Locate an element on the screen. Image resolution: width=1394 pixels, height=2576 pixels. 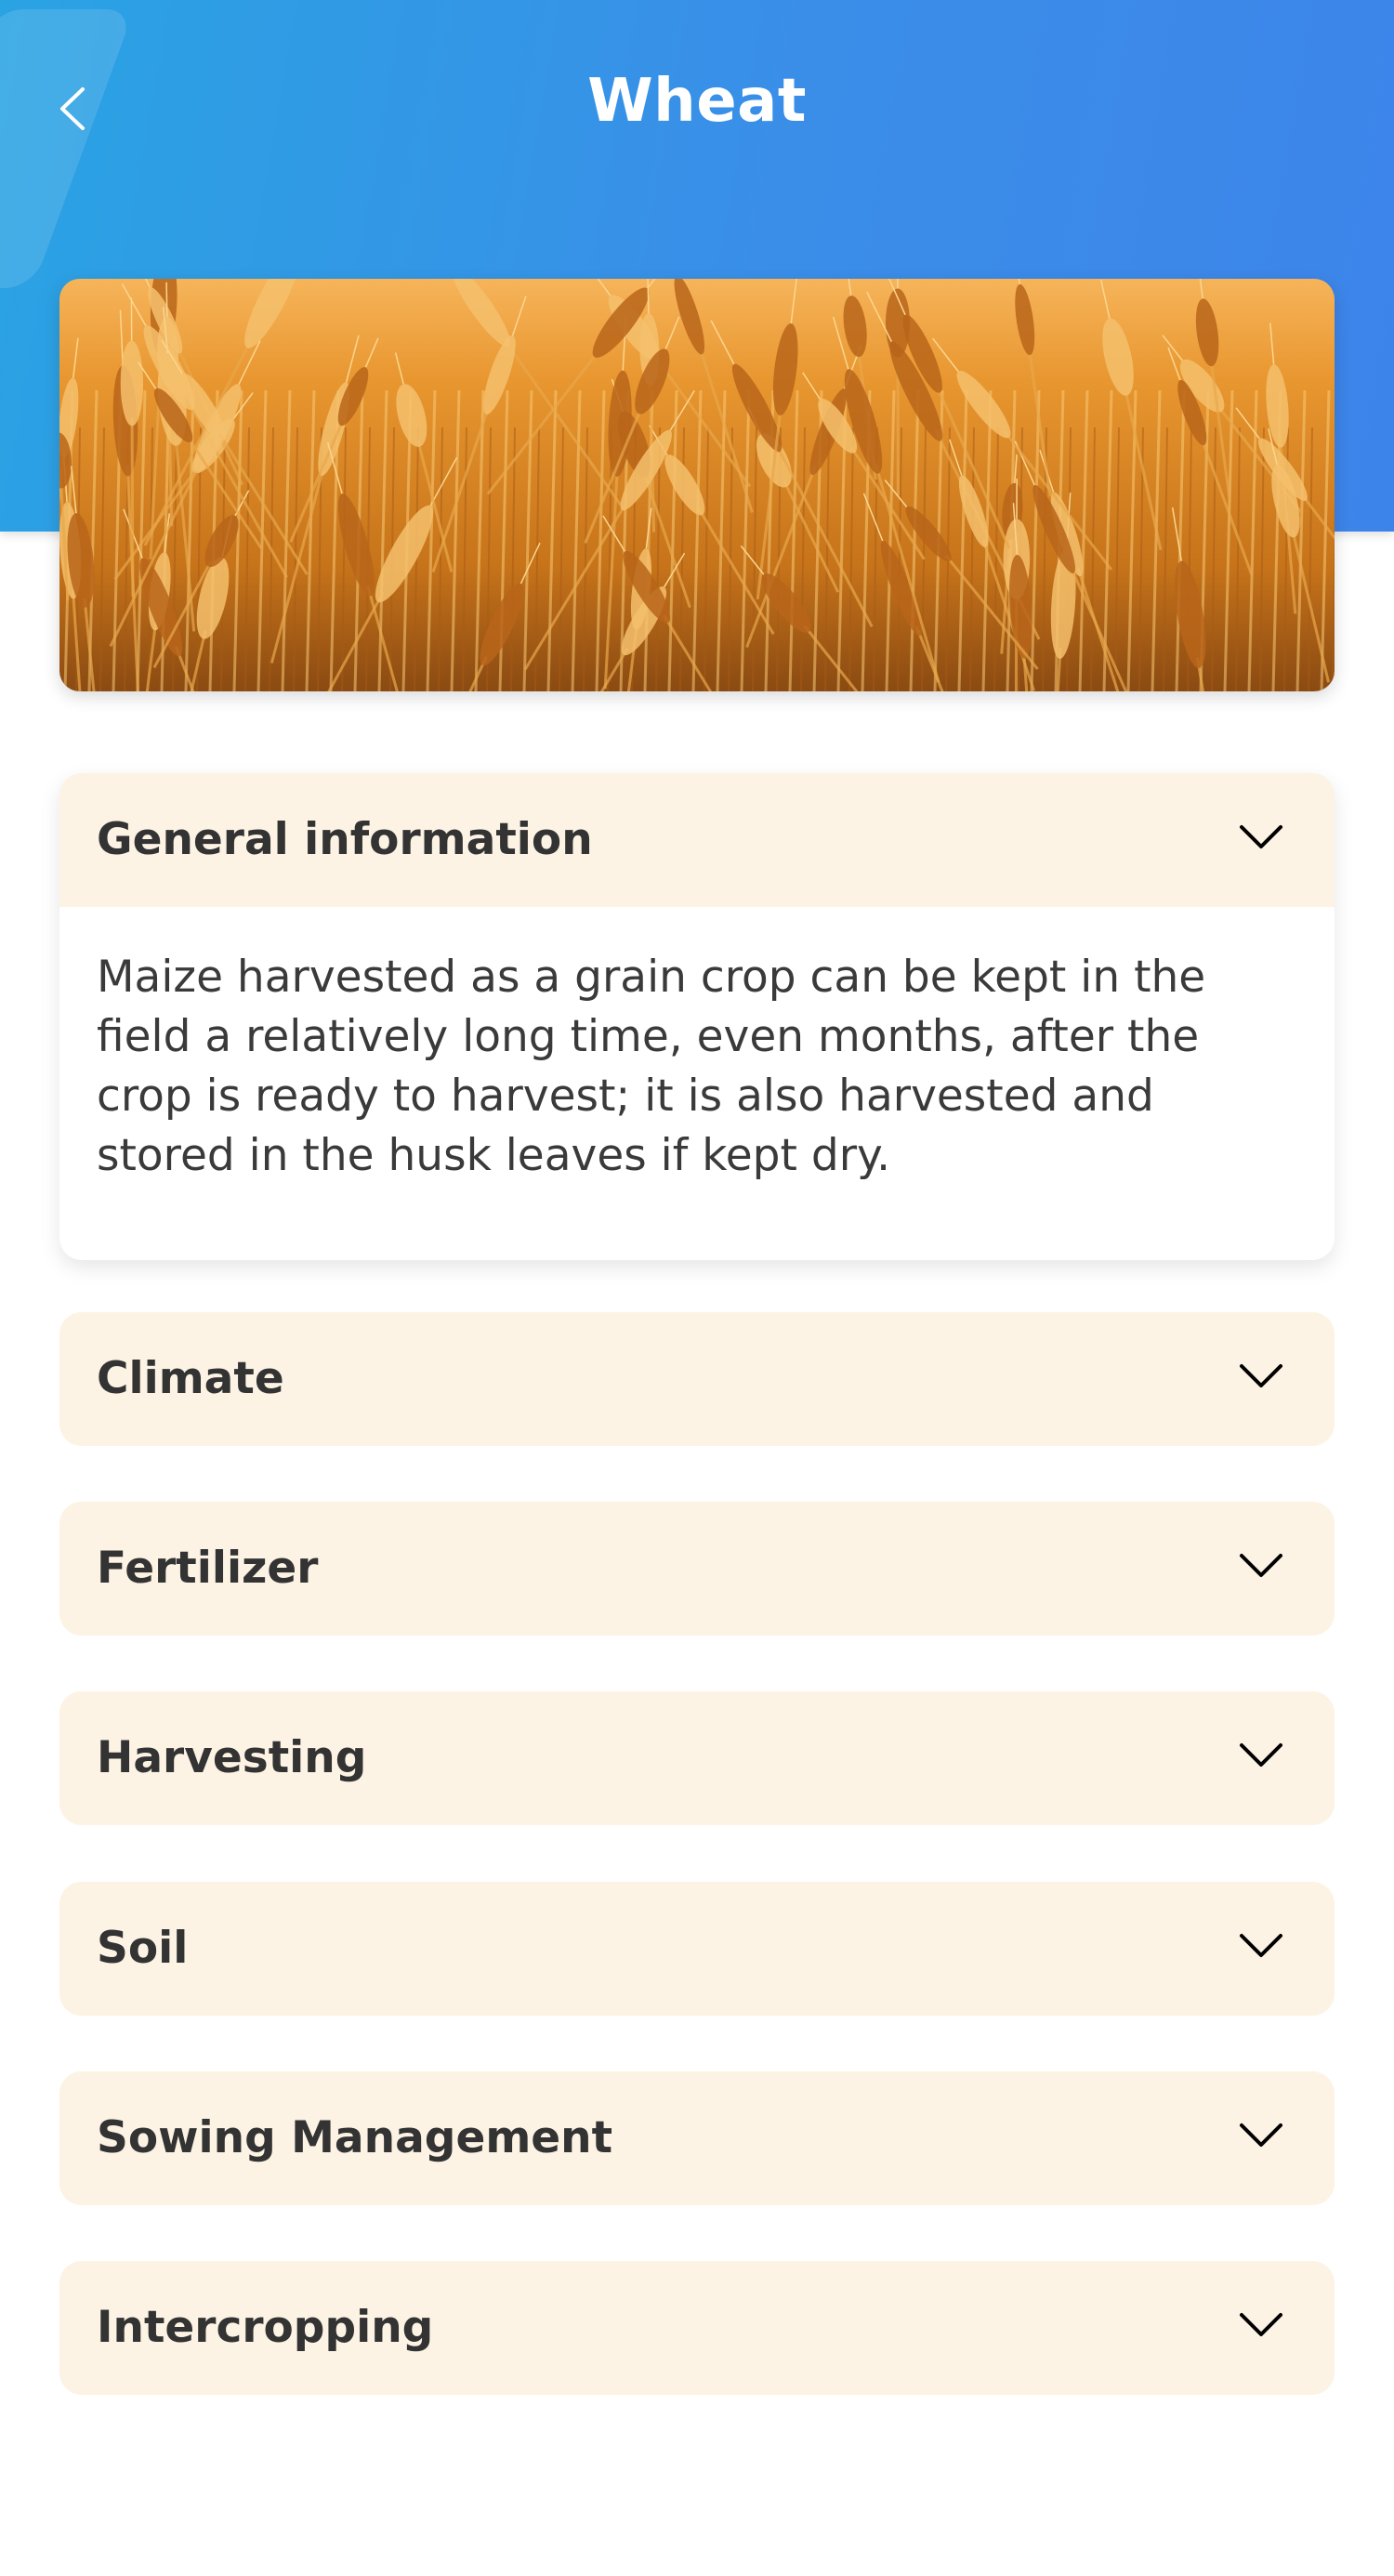
accordion-header: Harvesting is located at coordinates (697, 1758).